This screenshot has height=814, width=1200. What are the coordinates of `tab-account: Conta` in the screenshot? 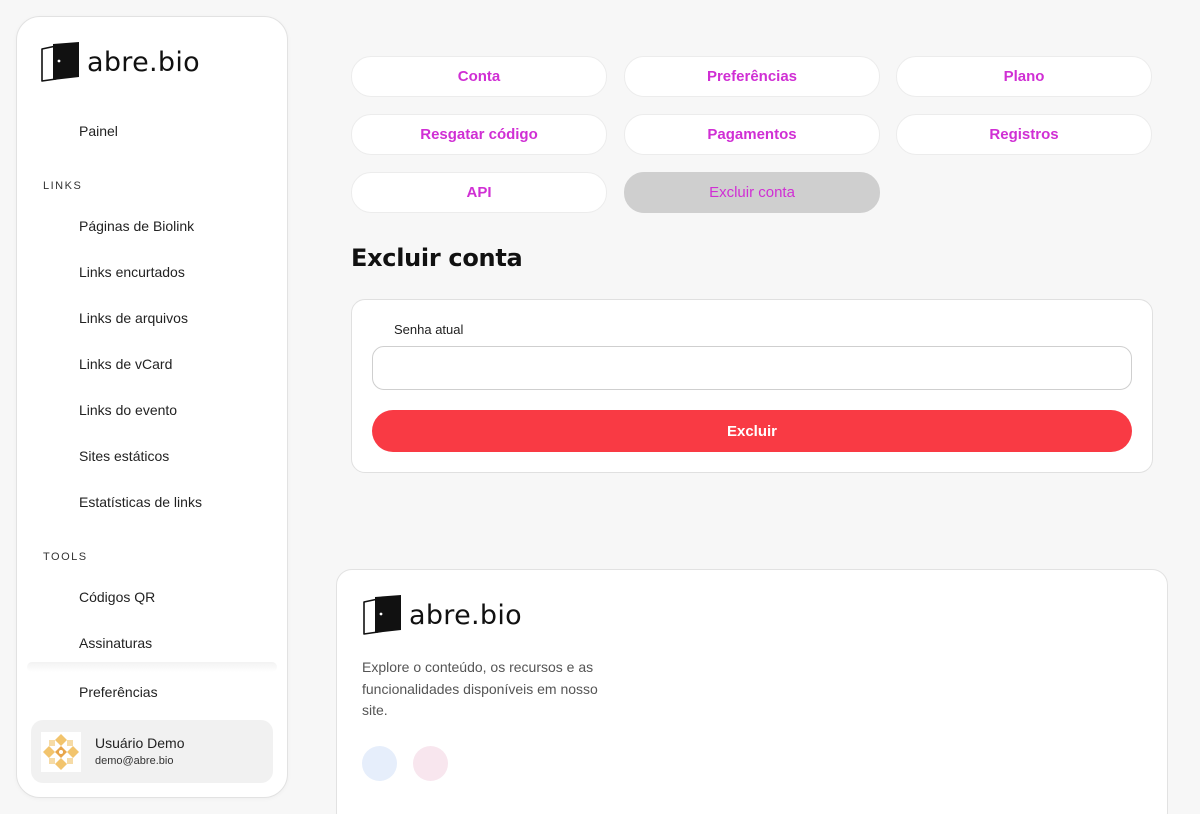 It's located at (479, 76).